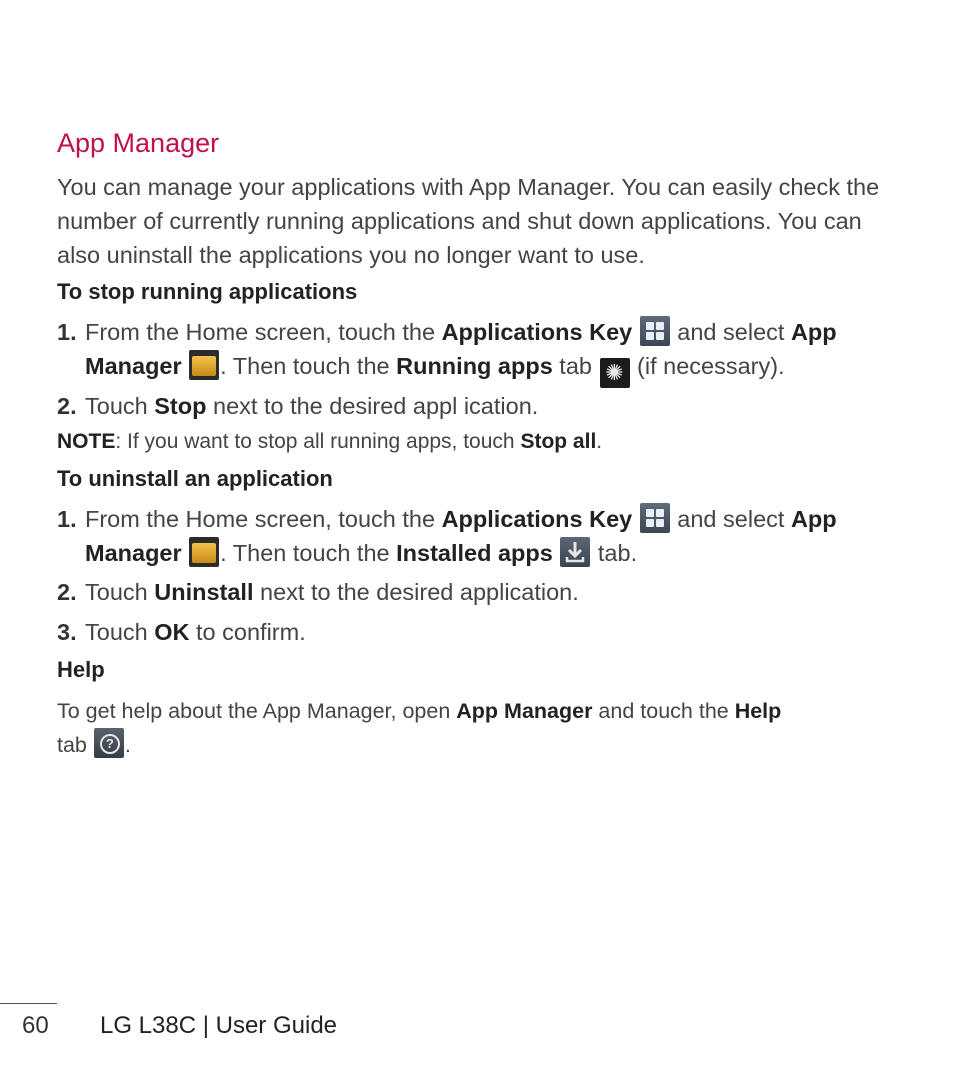 This screenshot has width=954, height=1074. What do you see at coordinates (108, 743) in the screenshot?
I see `help-question-icon: ?` at bounding box center [108, 743].